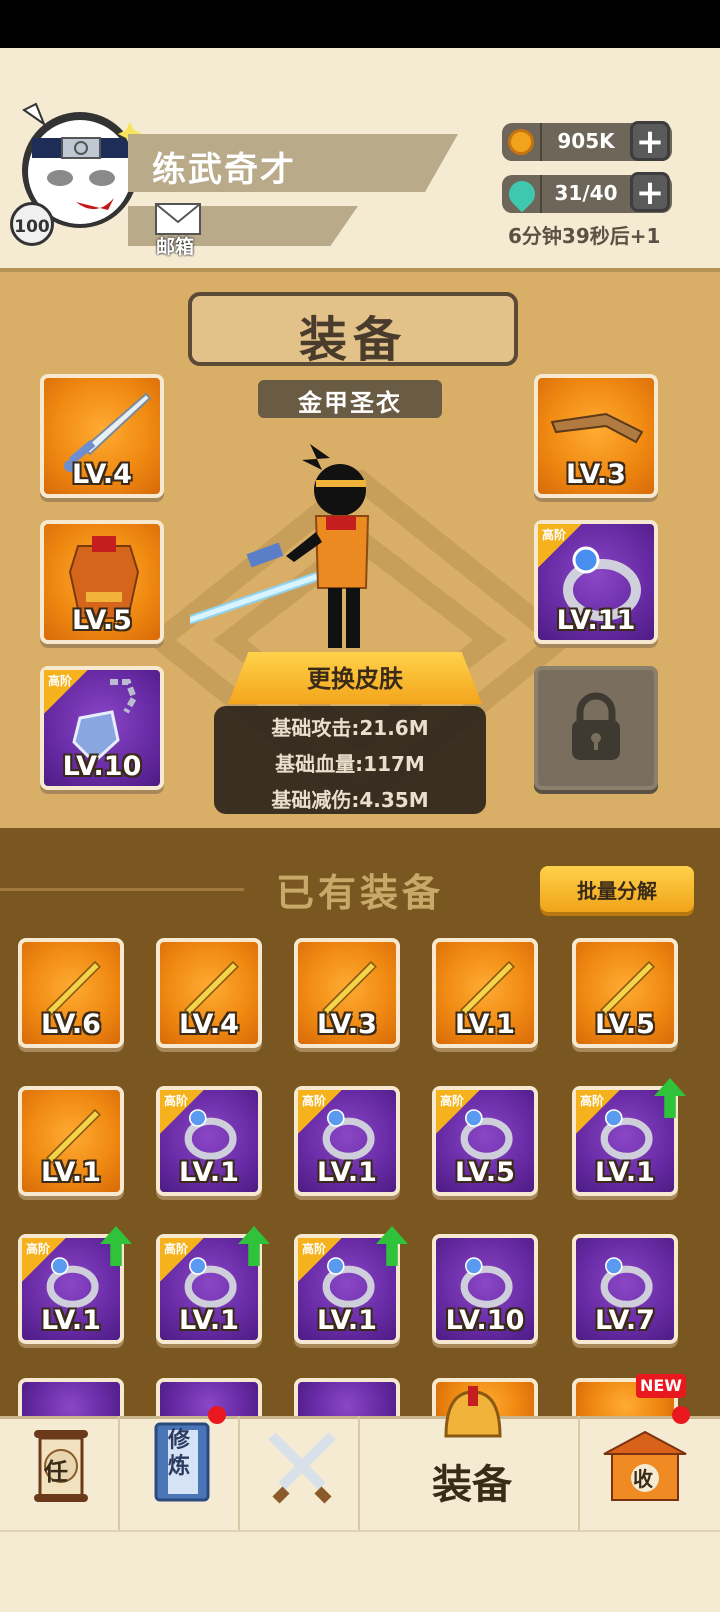 The image size is (720, 1612). Describe the element at coordinates (629, 1137) in the screenshot. I see `owned-item-gold-ring: 高阶 LV.1` at that location.